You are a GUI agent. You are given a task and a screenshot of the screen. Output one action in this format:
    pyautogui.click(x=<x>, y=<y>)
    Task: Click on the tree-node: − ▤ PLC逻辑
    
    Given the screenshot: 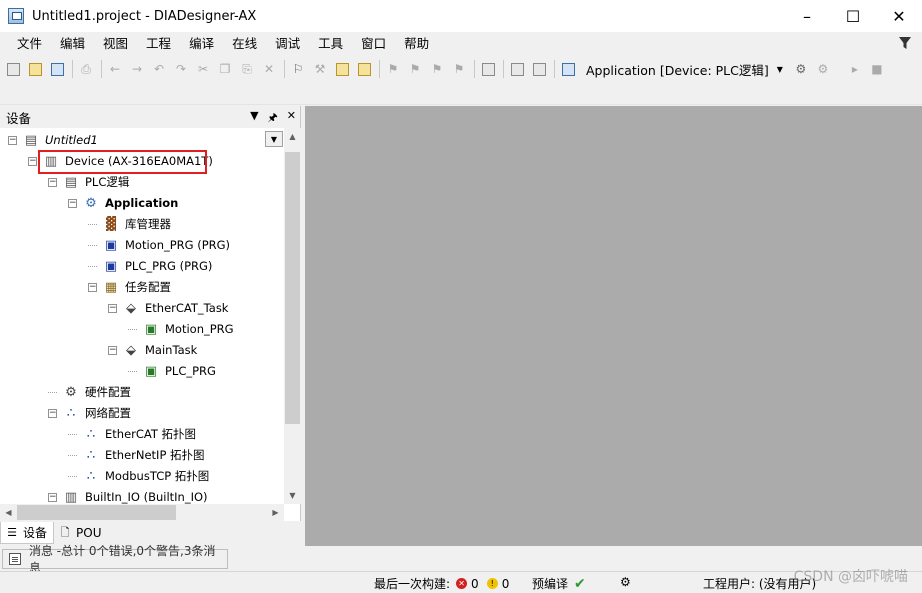 What is the action you would take?
    pyautogui.click(x=89, y=182)
    